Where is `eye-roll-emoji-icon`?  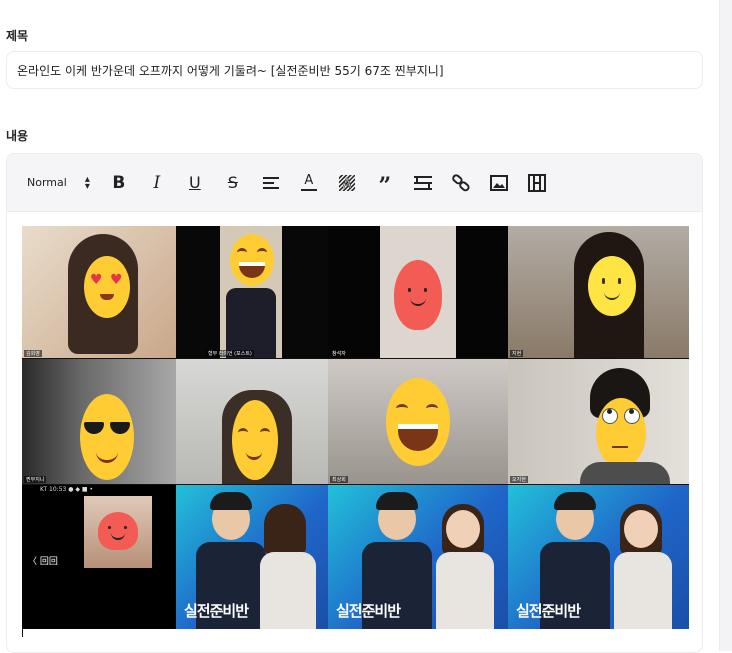
eye-roll-emoji-icon is located at coordinates (621, 433).